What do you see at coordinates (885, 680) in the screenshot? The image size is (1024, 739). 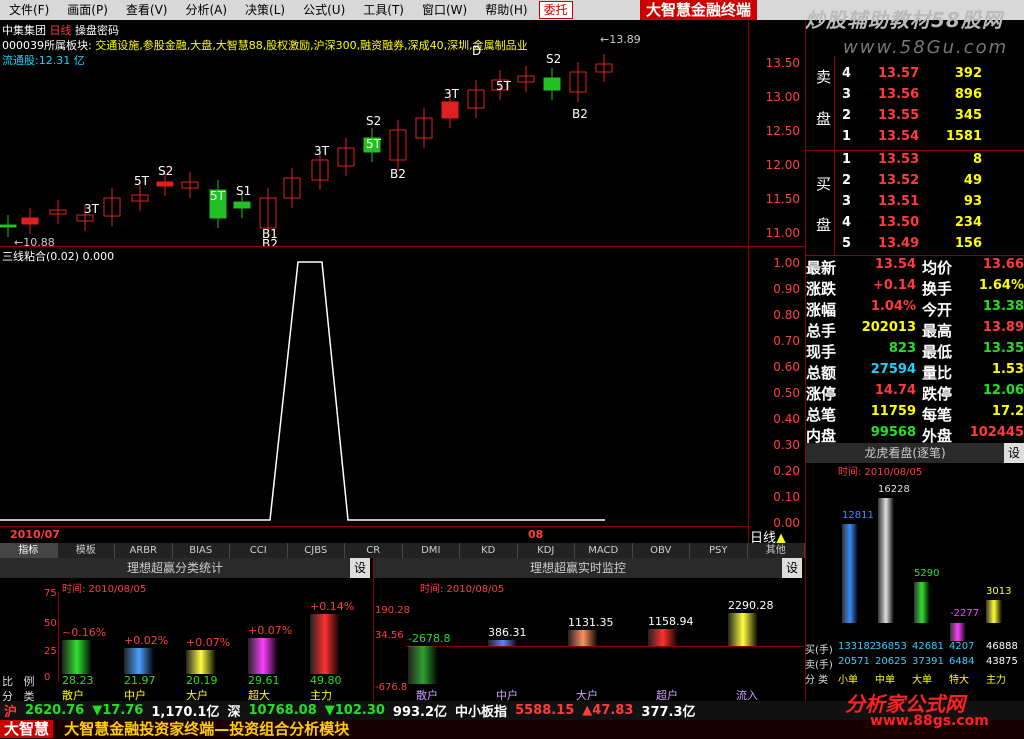 I see `dragon-classes: 中单` at bounding box center [885, 680].